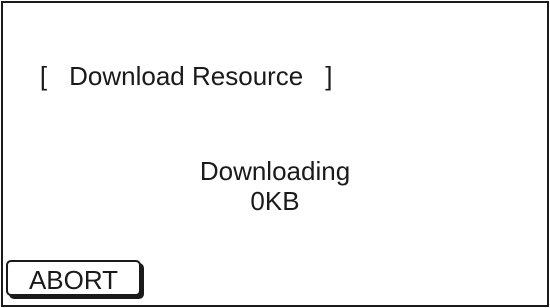  What do you see at coordinates (186, 76) in the screenshot?
I see `title-text: Download Resource` at bounding box center [186, 76].